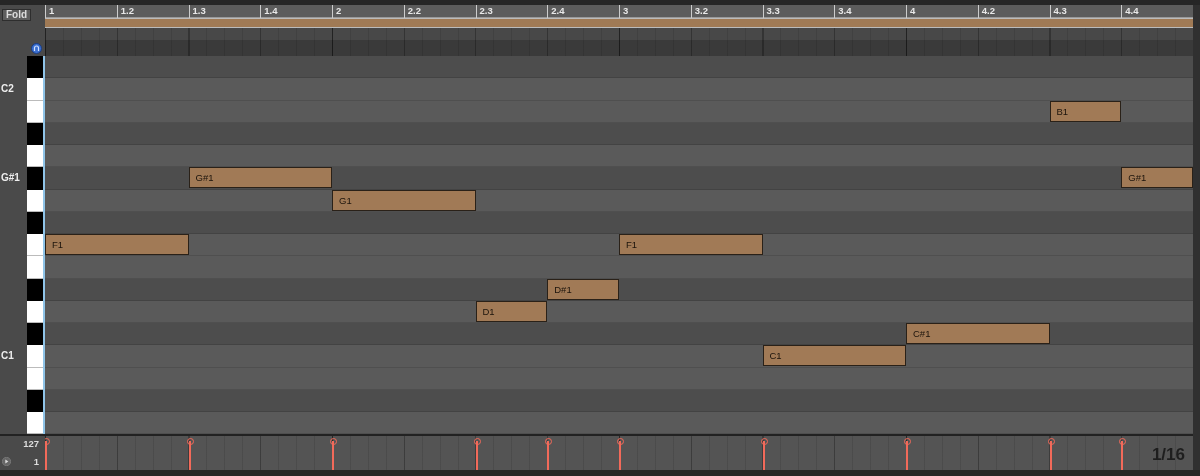  Describe the element at coordinates (17, 15) in the screenshot. I see `fold-button: Fold` at that location.